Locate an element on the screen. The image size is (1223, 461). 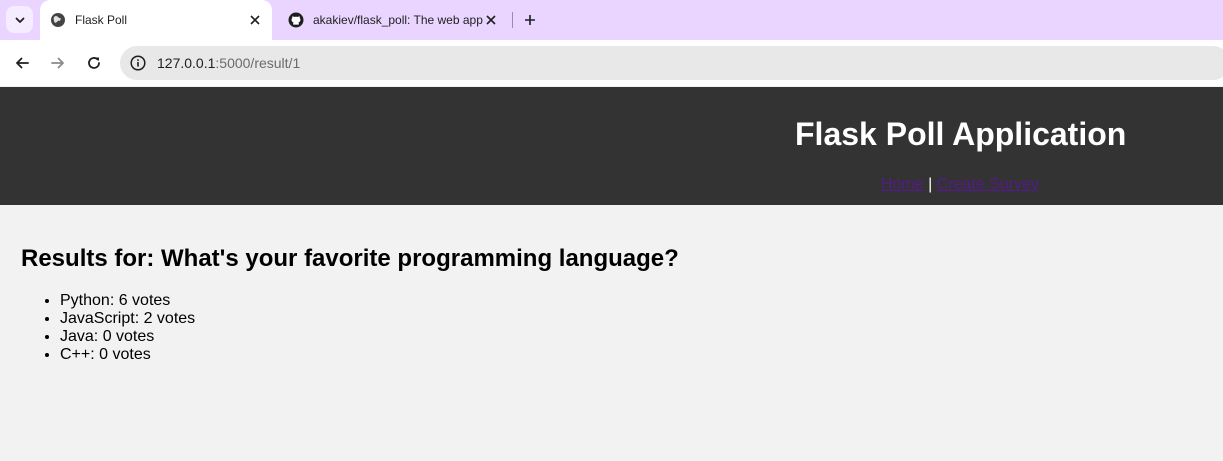
new-tab-button is located at coordinates (530, 20).